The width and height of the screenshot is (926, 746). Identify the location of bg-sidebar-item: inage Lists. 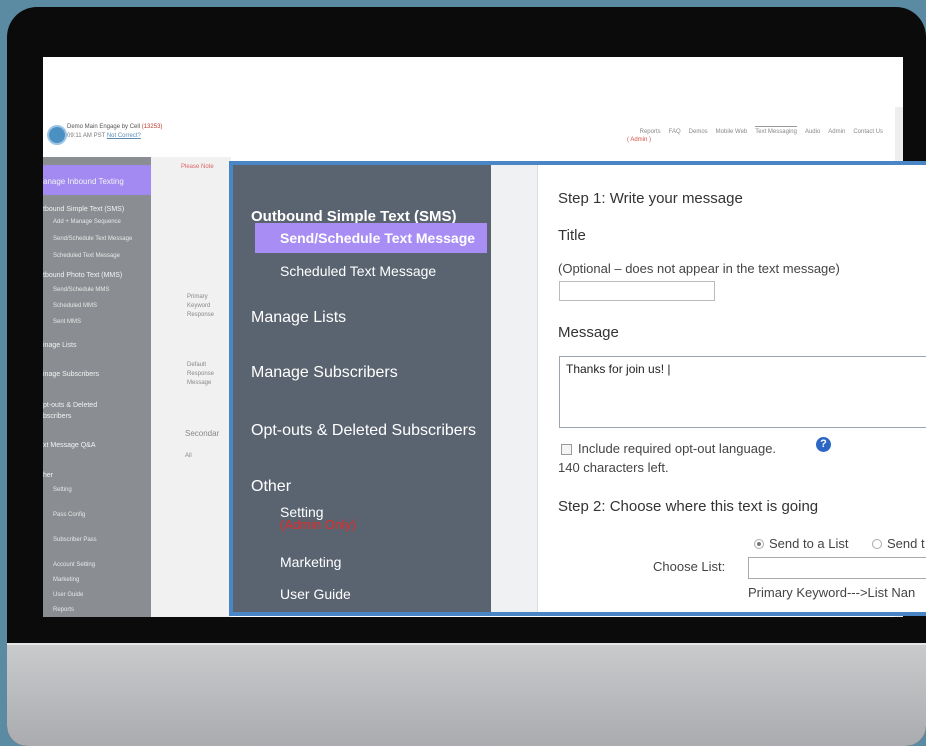
(59, 345).